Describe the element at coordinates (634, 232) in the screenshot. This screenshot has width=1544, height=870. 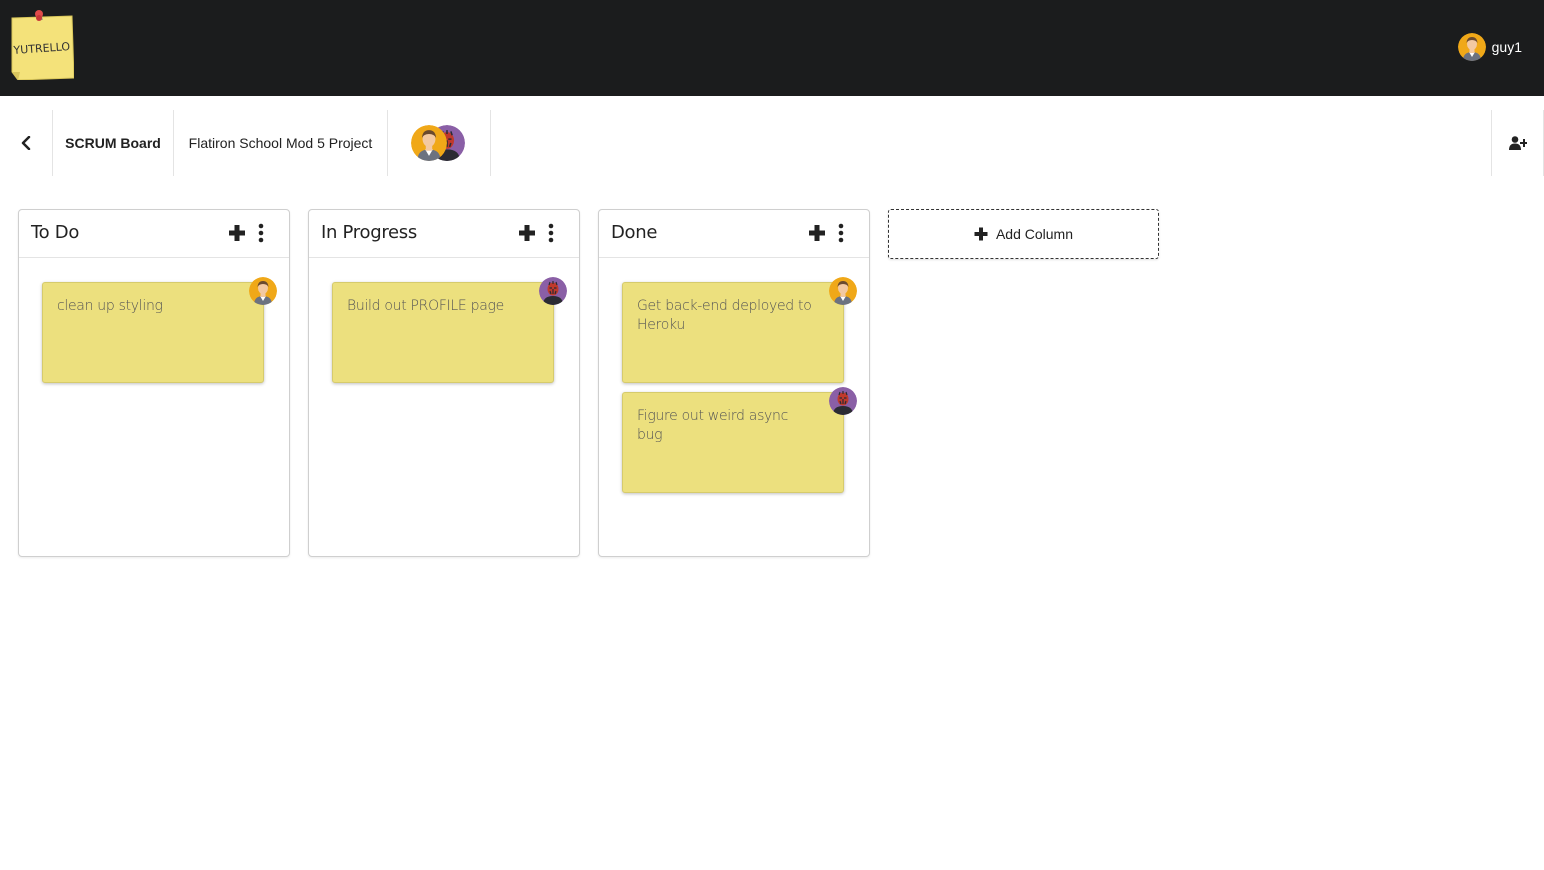
I see `column-title: Done` at that location.